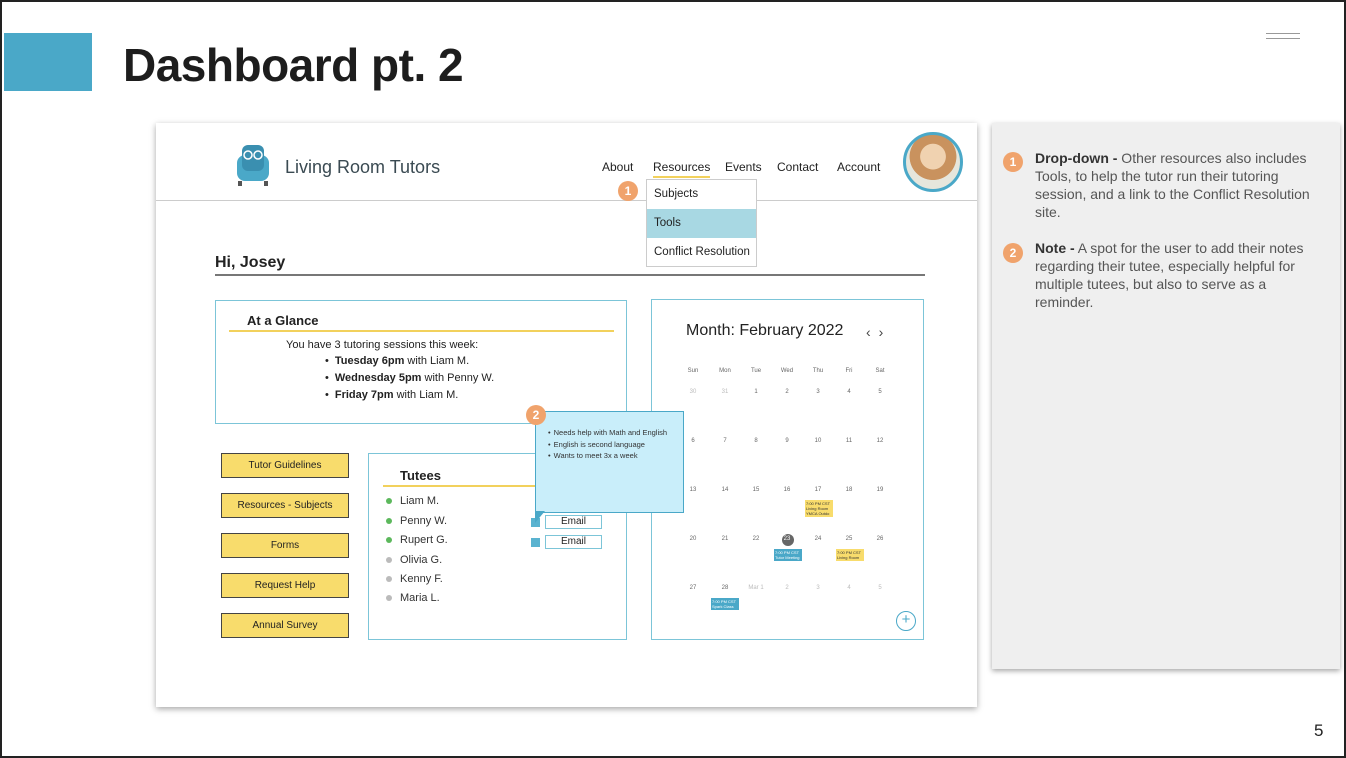 The height and width of the screenshot is (758, 1346). Describe the element at coordinates (756, 539) in the screenshot. I see `calendar-day: 22` at that location.